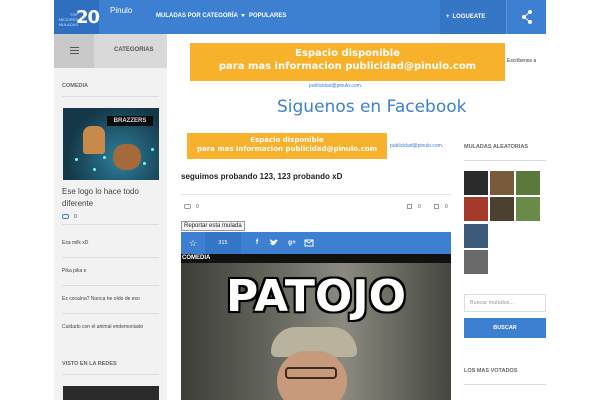 This screenshot has height=400, width=600. I want to click on search-button: BUSCAR, so click(505, 328).